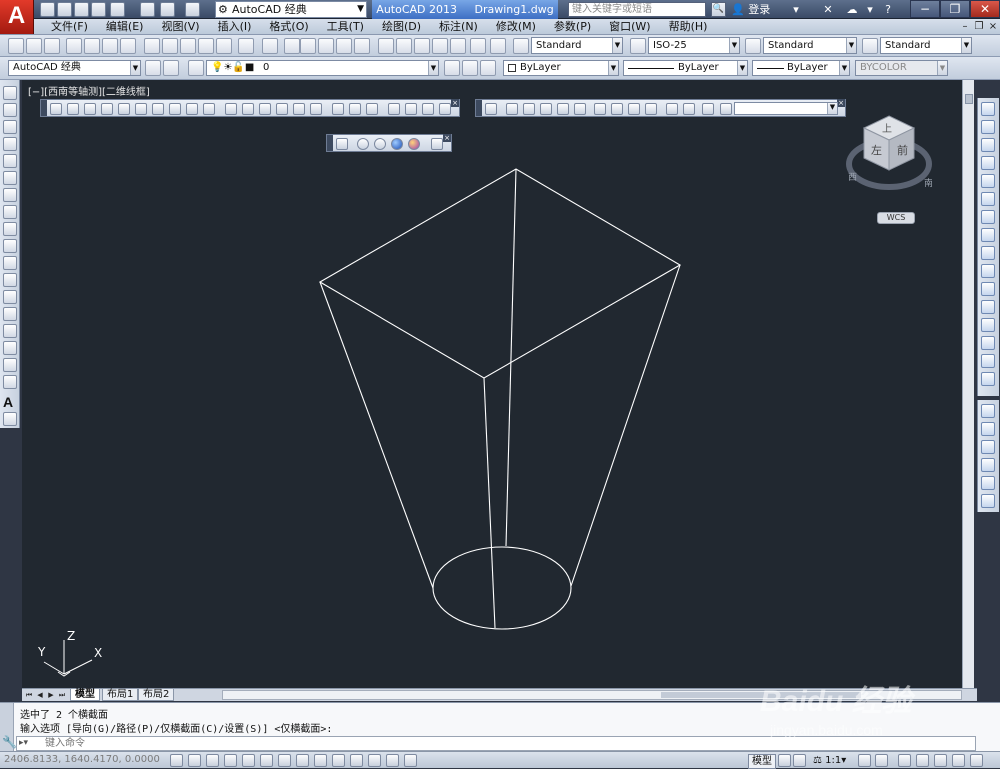 The width and height of the screenshot is (1000, 769). Describe the element at coordinates (265, 109) in the screenshot. I see `sweep-icon` at that location.